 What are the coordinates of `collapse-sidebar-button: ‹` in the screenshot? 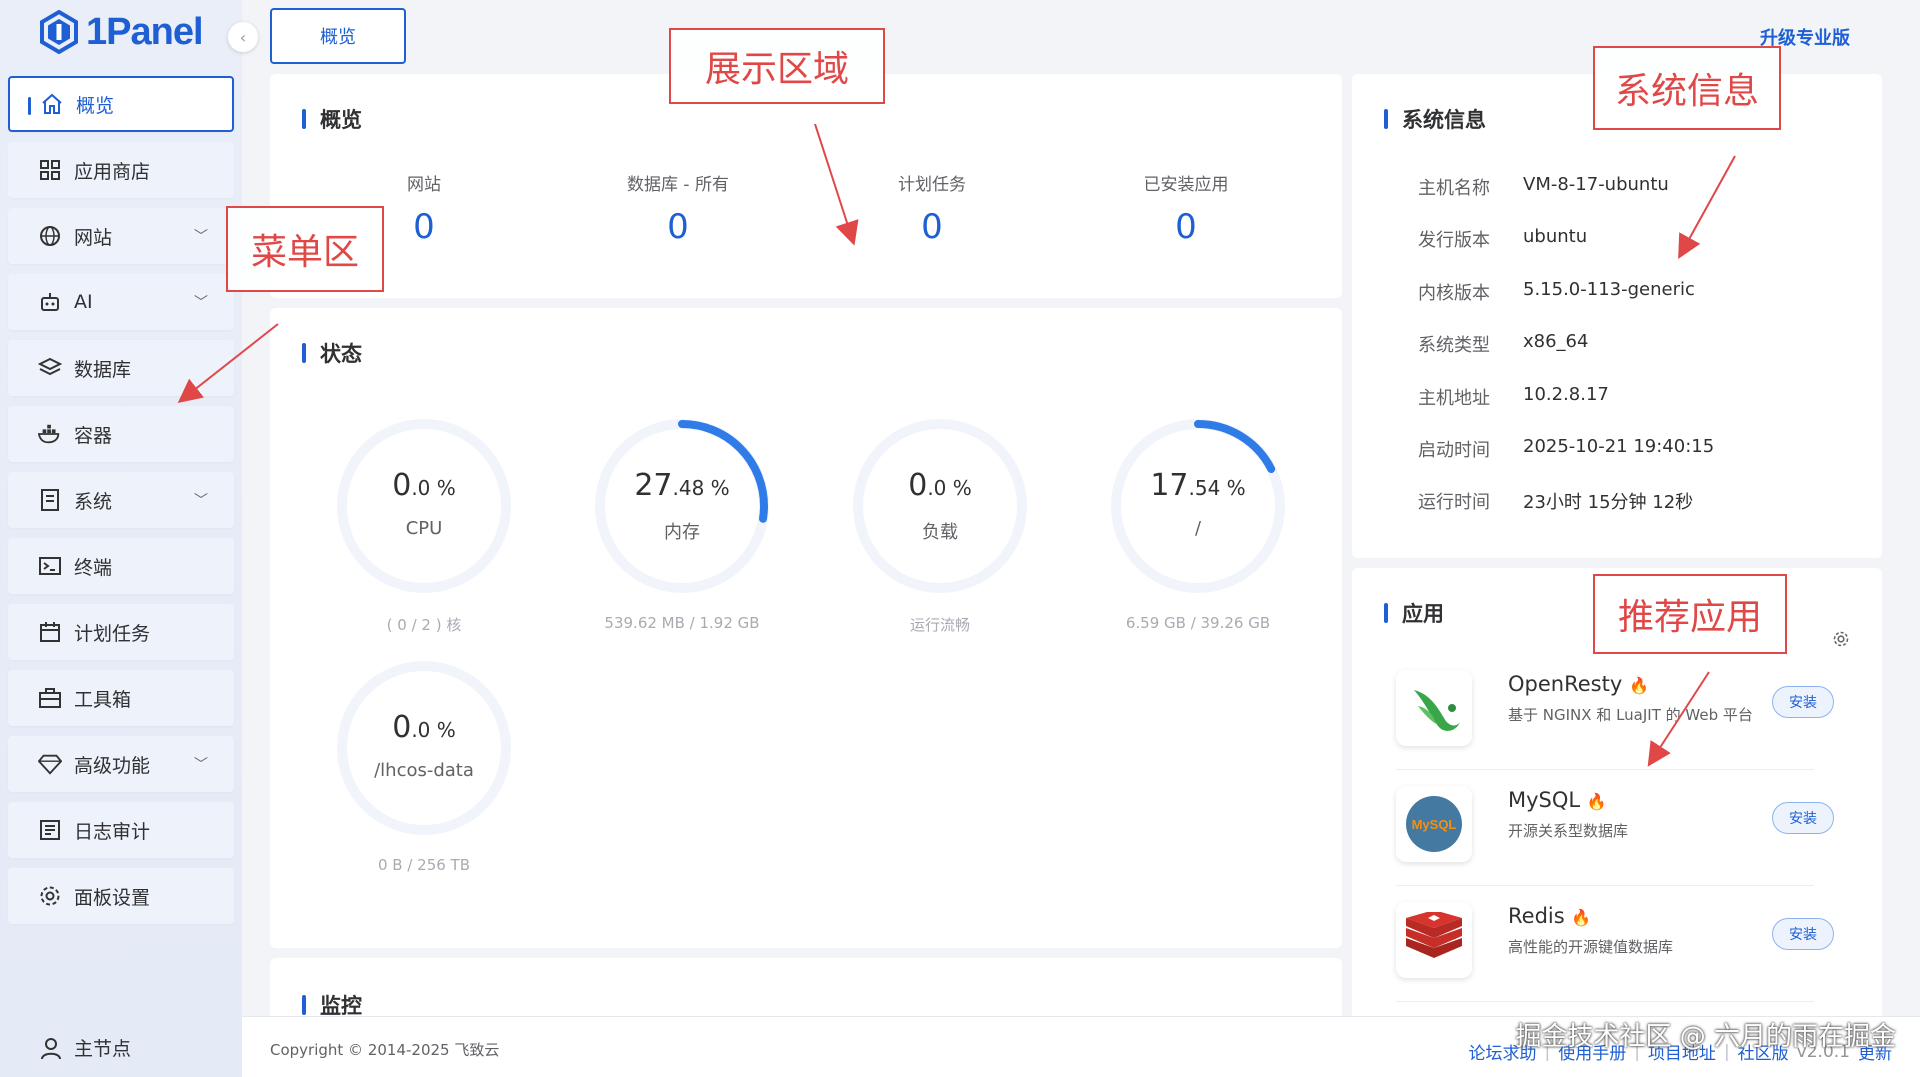 It's located at (243, 37).